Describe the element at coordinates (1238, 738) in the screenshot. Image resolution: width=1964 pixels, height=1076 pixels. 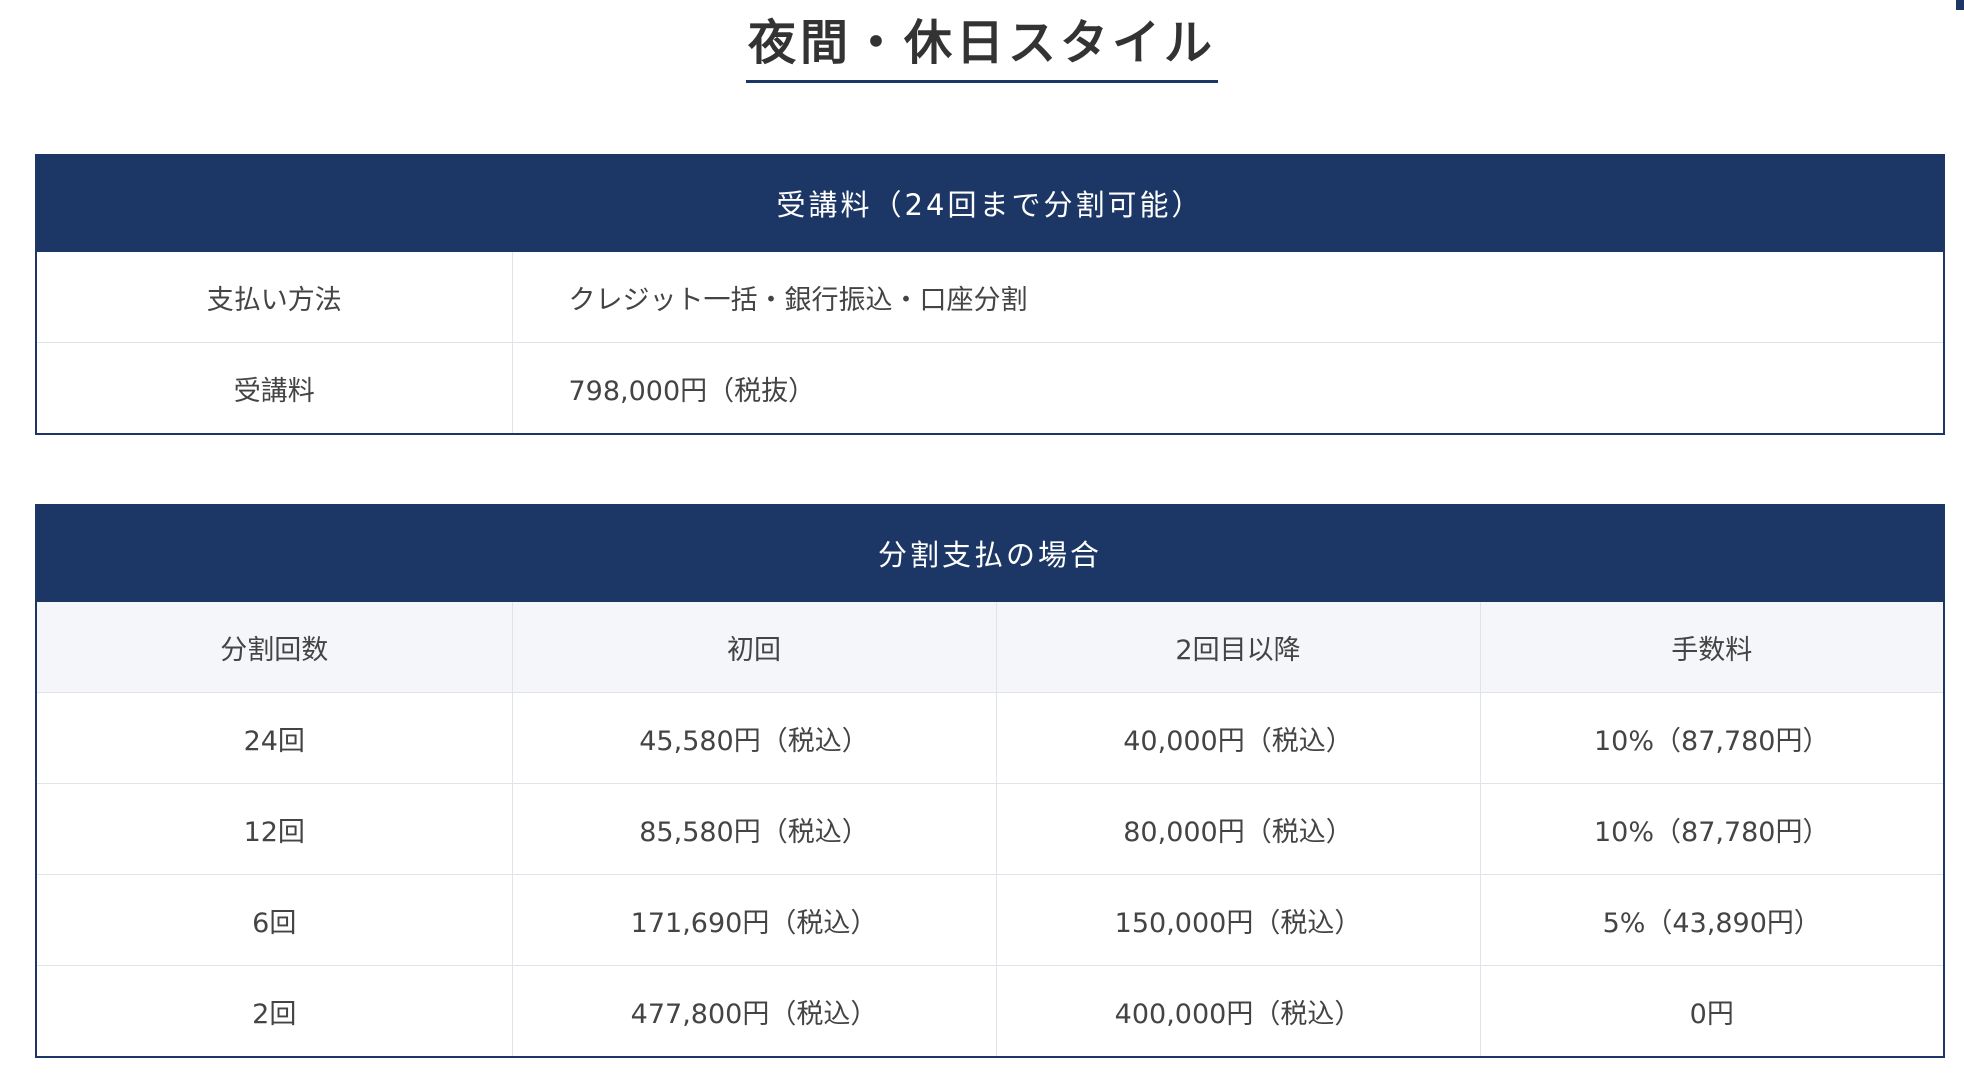
I see `subsequent-payment: 40,000円（税込）` at that location.